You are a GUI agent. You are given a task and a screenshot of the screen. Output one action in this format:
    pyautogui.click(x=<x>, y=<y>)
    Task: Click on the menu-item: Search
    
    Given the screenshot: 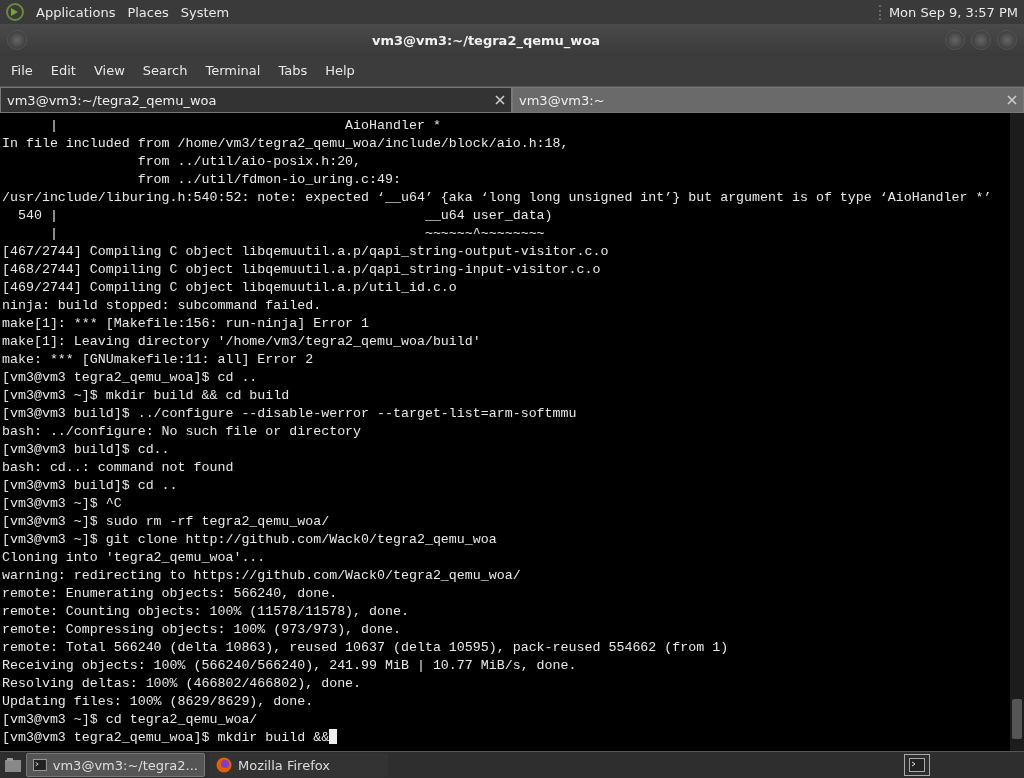 What is the action you would take?
    pyautogui.click(x=165, y=70)
    